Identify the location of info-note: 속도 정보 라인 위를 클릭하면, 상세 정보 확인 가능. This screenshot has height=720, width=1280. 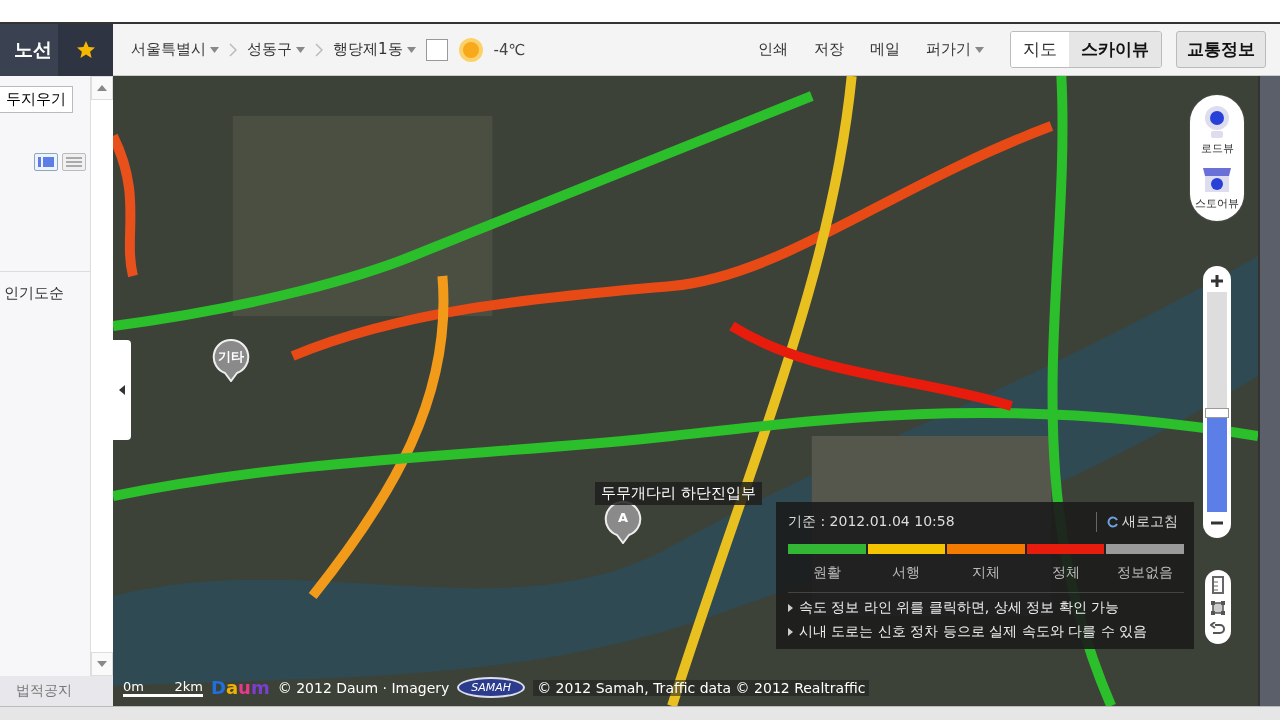
(959, 608).